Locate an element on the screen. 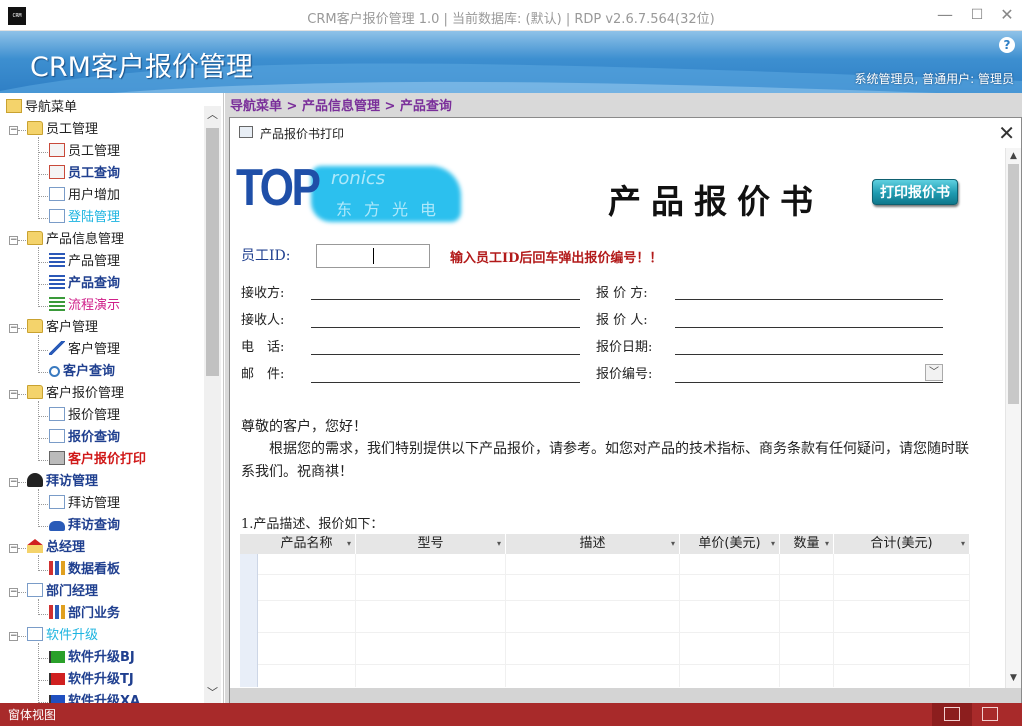 Image resolution: width=1022 pixels, height=726 pixels. tree-item: 客户查询 is located at coordinates (82, 372).